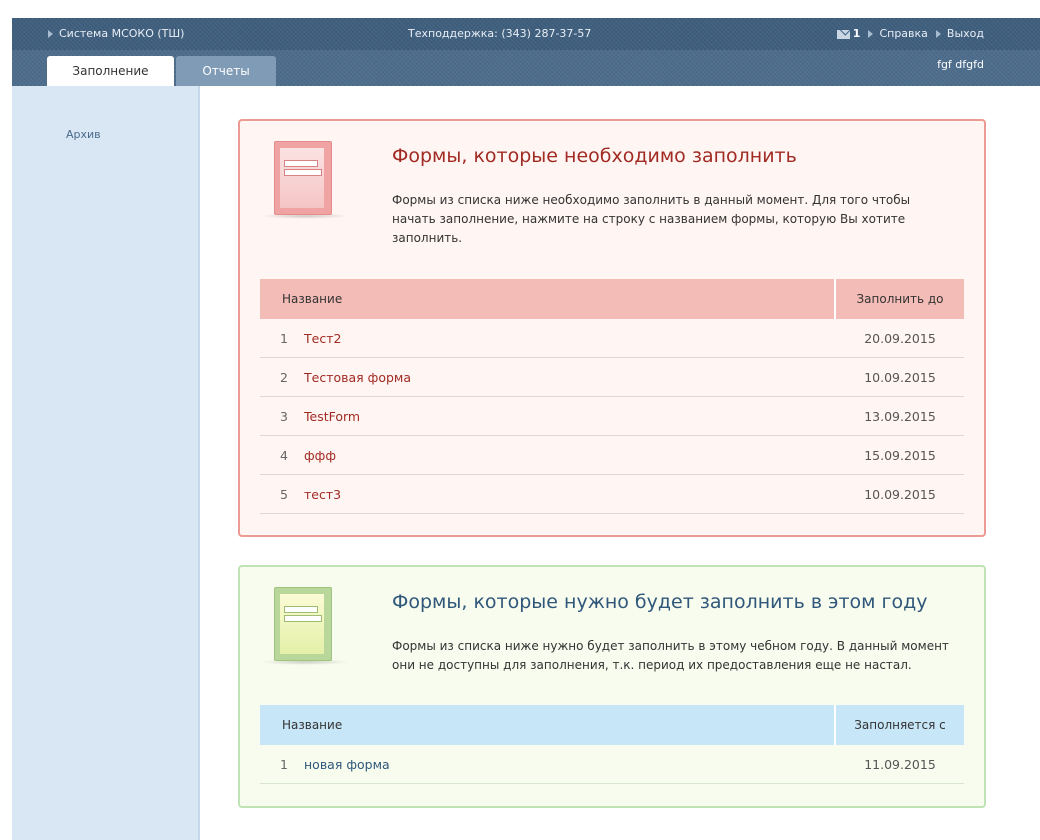 The height and width of the screenshot is (840, 1040). Describe the element at coordinates (347, 764) in the screenshot. I see `form-name-link: новая форма` at that location.